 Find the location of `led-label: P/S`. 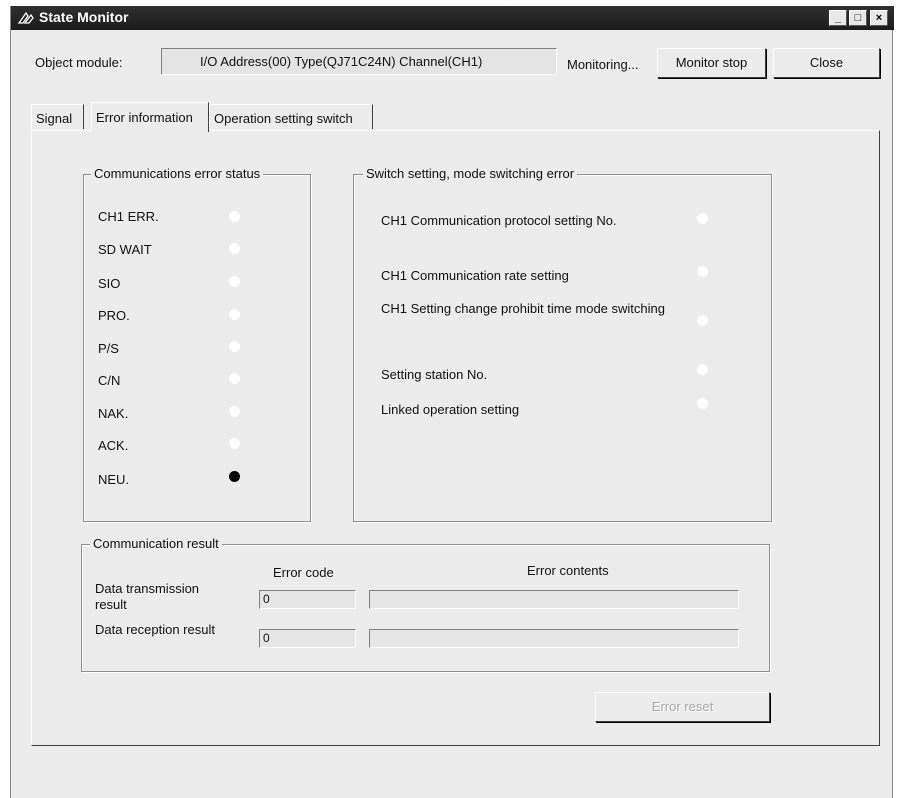

led-label: P/S is located at coordinates (108, 348).